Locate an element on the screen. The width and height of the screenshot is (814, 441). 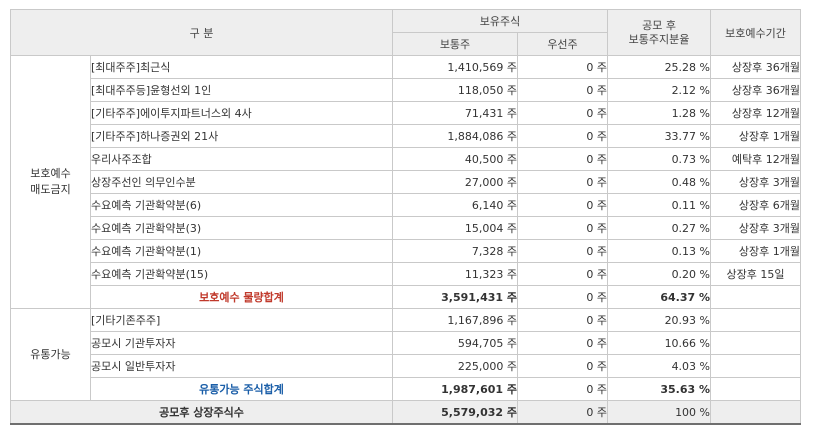
row-common: 1,410,569 주 is located at coordinates (455, 67).